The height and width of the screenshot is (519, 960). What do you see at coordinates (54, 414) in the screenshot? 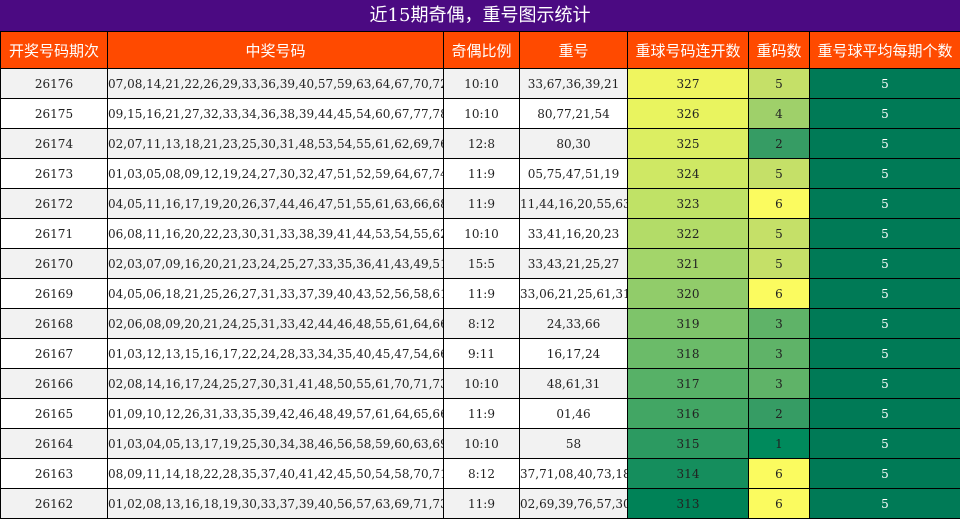
I see `cell-issue: 26165` at bounding box center [54, 414].